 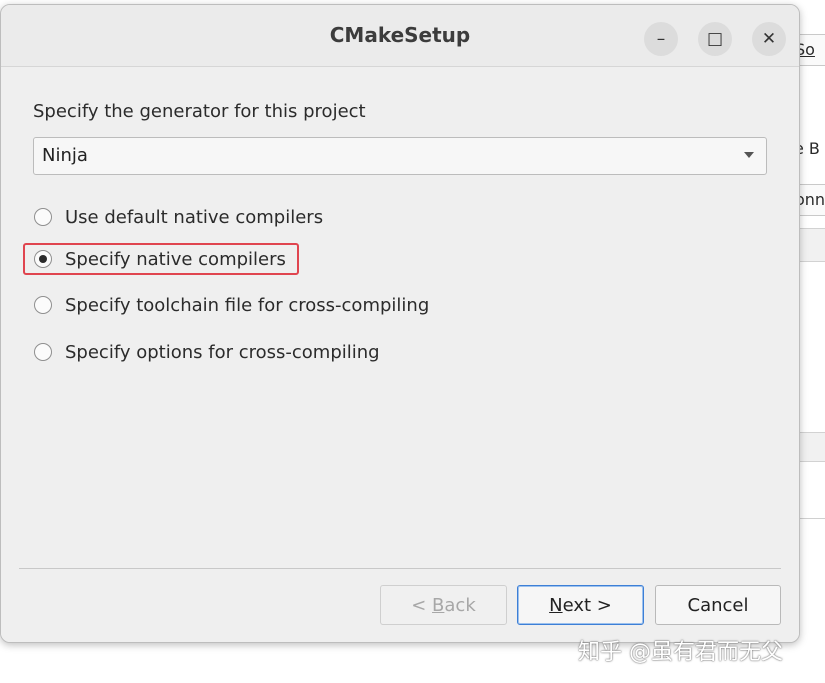 What do you see at coordinates (65, 155) in the screenshot?
I see `generator-select-value: Ninja` at bounding box center [65, 155].